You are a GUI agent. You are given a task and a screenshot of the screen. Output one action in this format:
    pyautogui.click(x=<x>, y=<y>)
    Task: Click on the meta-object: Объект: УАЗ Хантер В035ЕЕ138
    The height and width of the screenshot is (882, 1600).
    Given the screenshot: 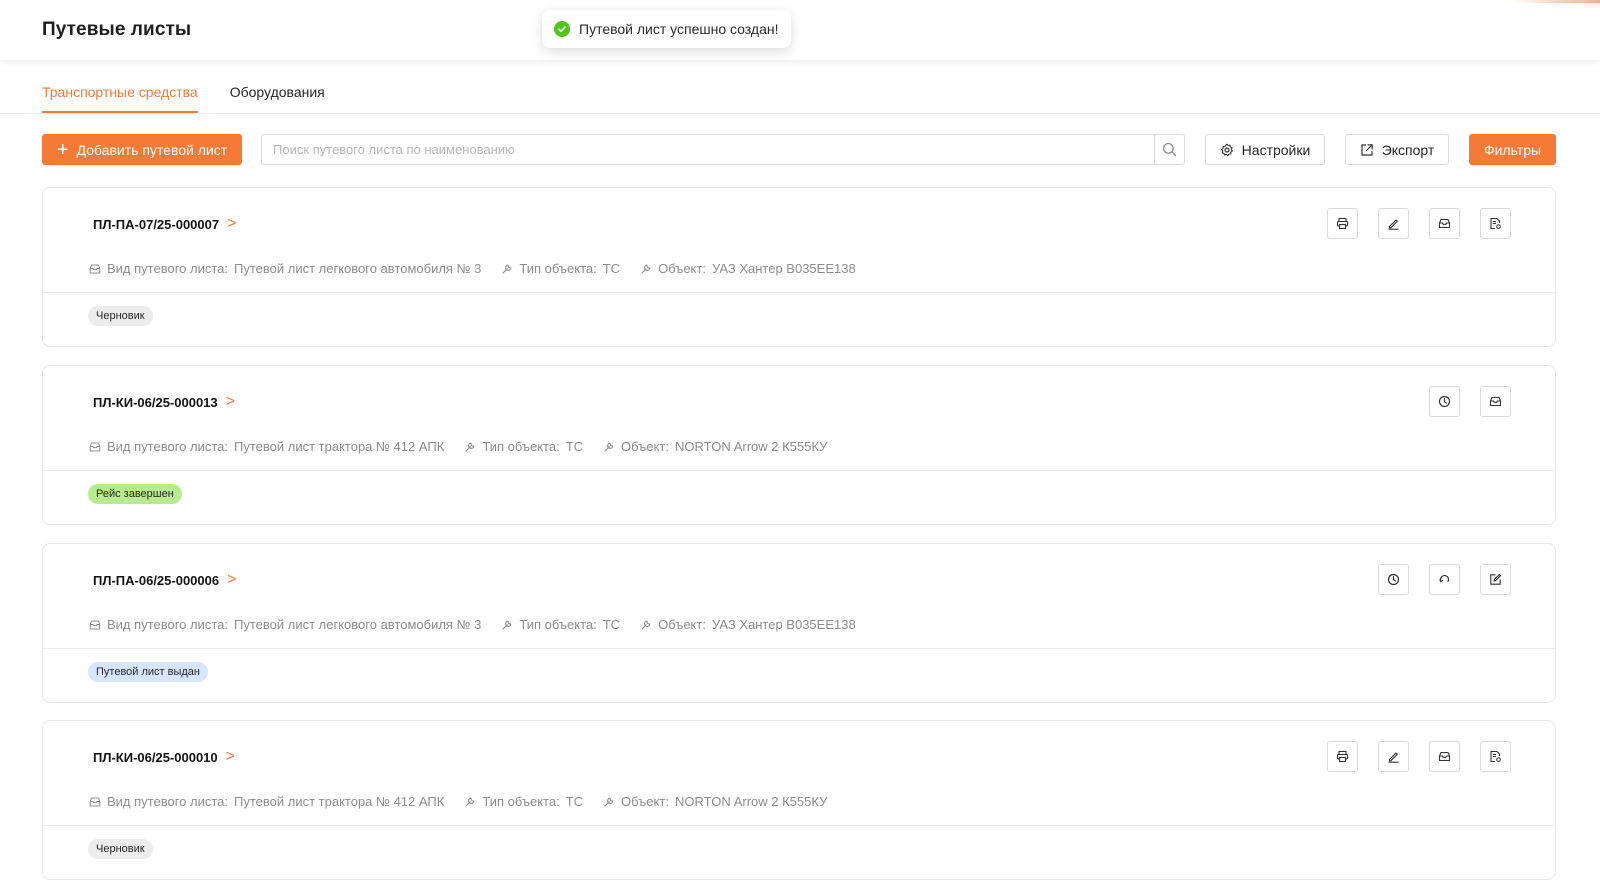 What is the action you would take?
    pyautogui.click(x=748, y=624)
    